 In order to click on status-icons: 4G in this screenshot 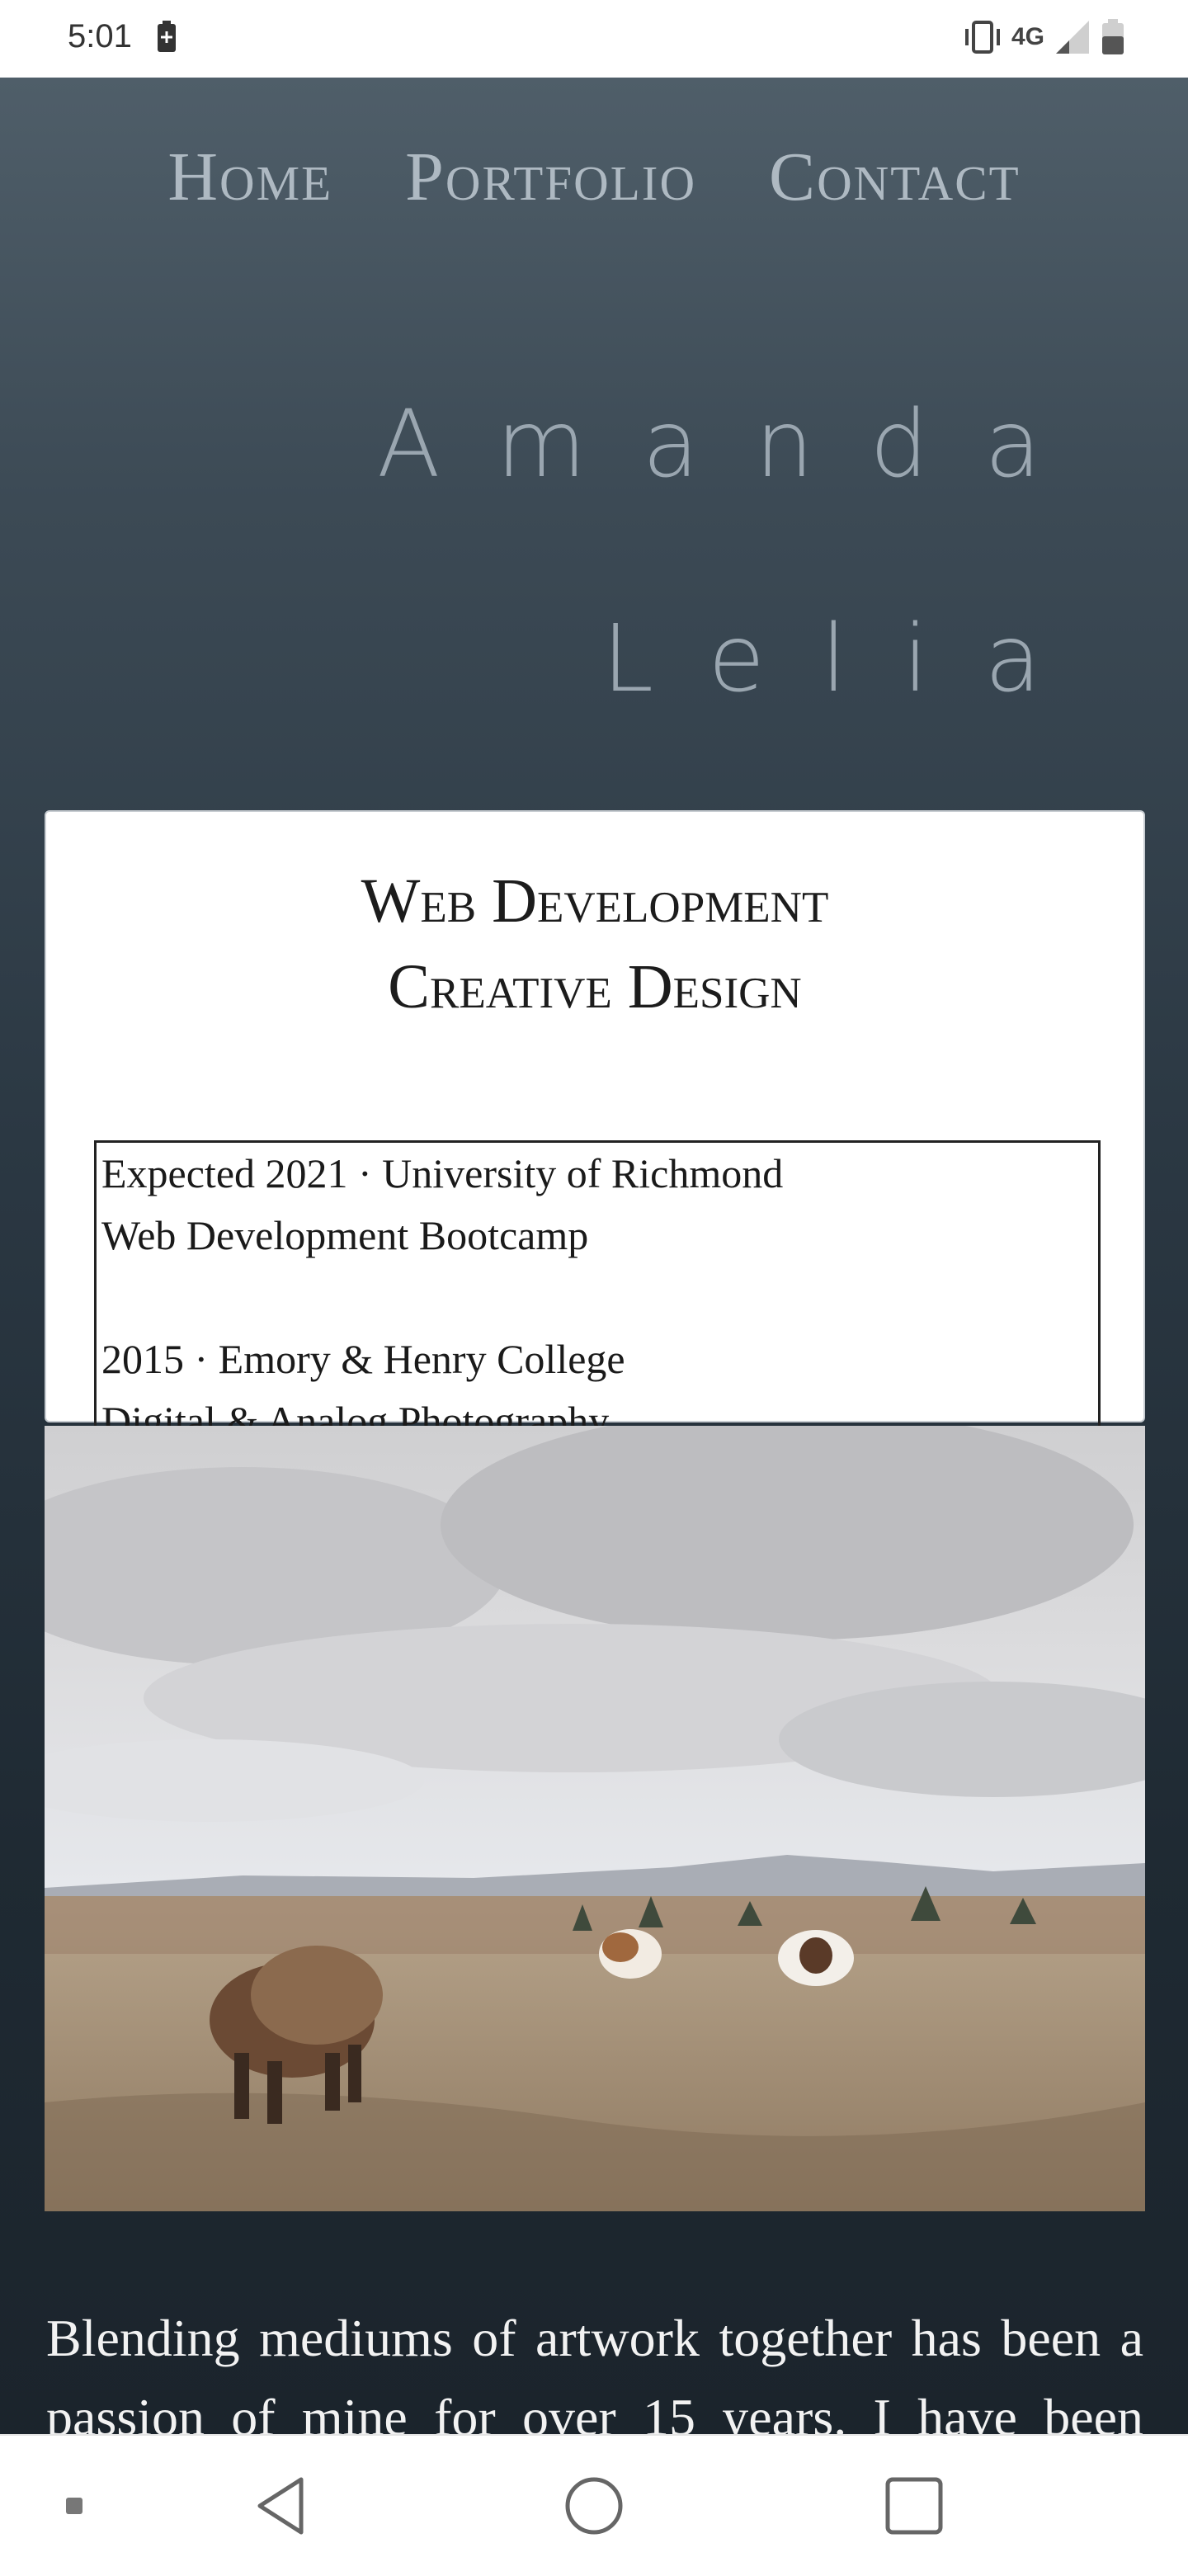, I will do `click(1043, 37)`.